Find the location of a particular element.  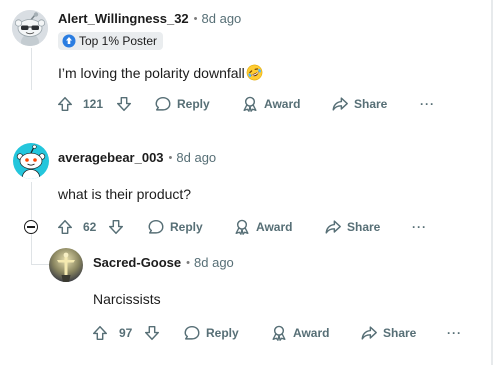

comment-text: what is their product? is located at coordinates (125, 194).